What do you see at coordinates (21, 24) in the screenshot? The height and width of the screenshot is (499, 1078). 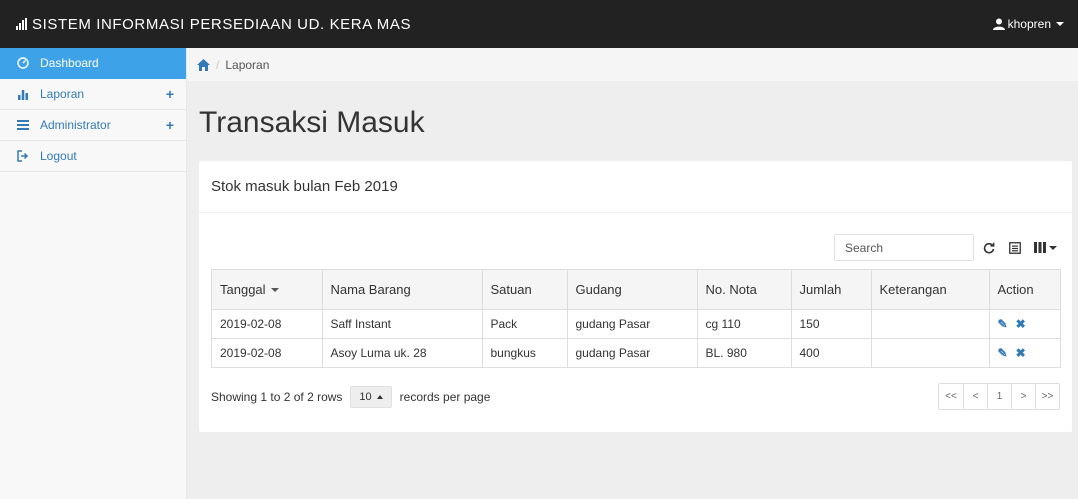 I see `signal-bars-icon` at bounding box center [21, 24].